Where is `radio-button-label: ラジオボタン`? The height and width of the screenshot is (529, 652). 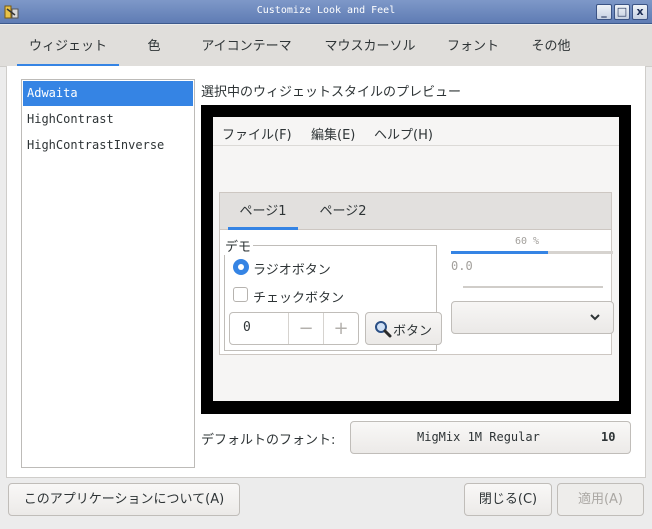 radio-button-label: ラジオボタン is located at coordinates (292, 270).